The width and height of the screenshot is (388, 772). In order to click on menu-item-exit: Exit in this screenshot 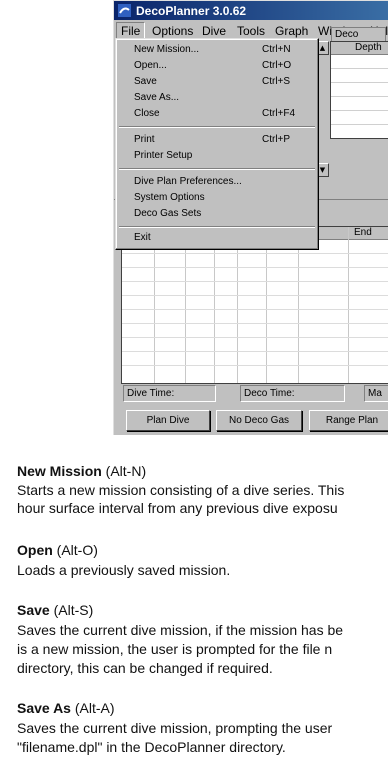, I will do `click(217, 238)`.